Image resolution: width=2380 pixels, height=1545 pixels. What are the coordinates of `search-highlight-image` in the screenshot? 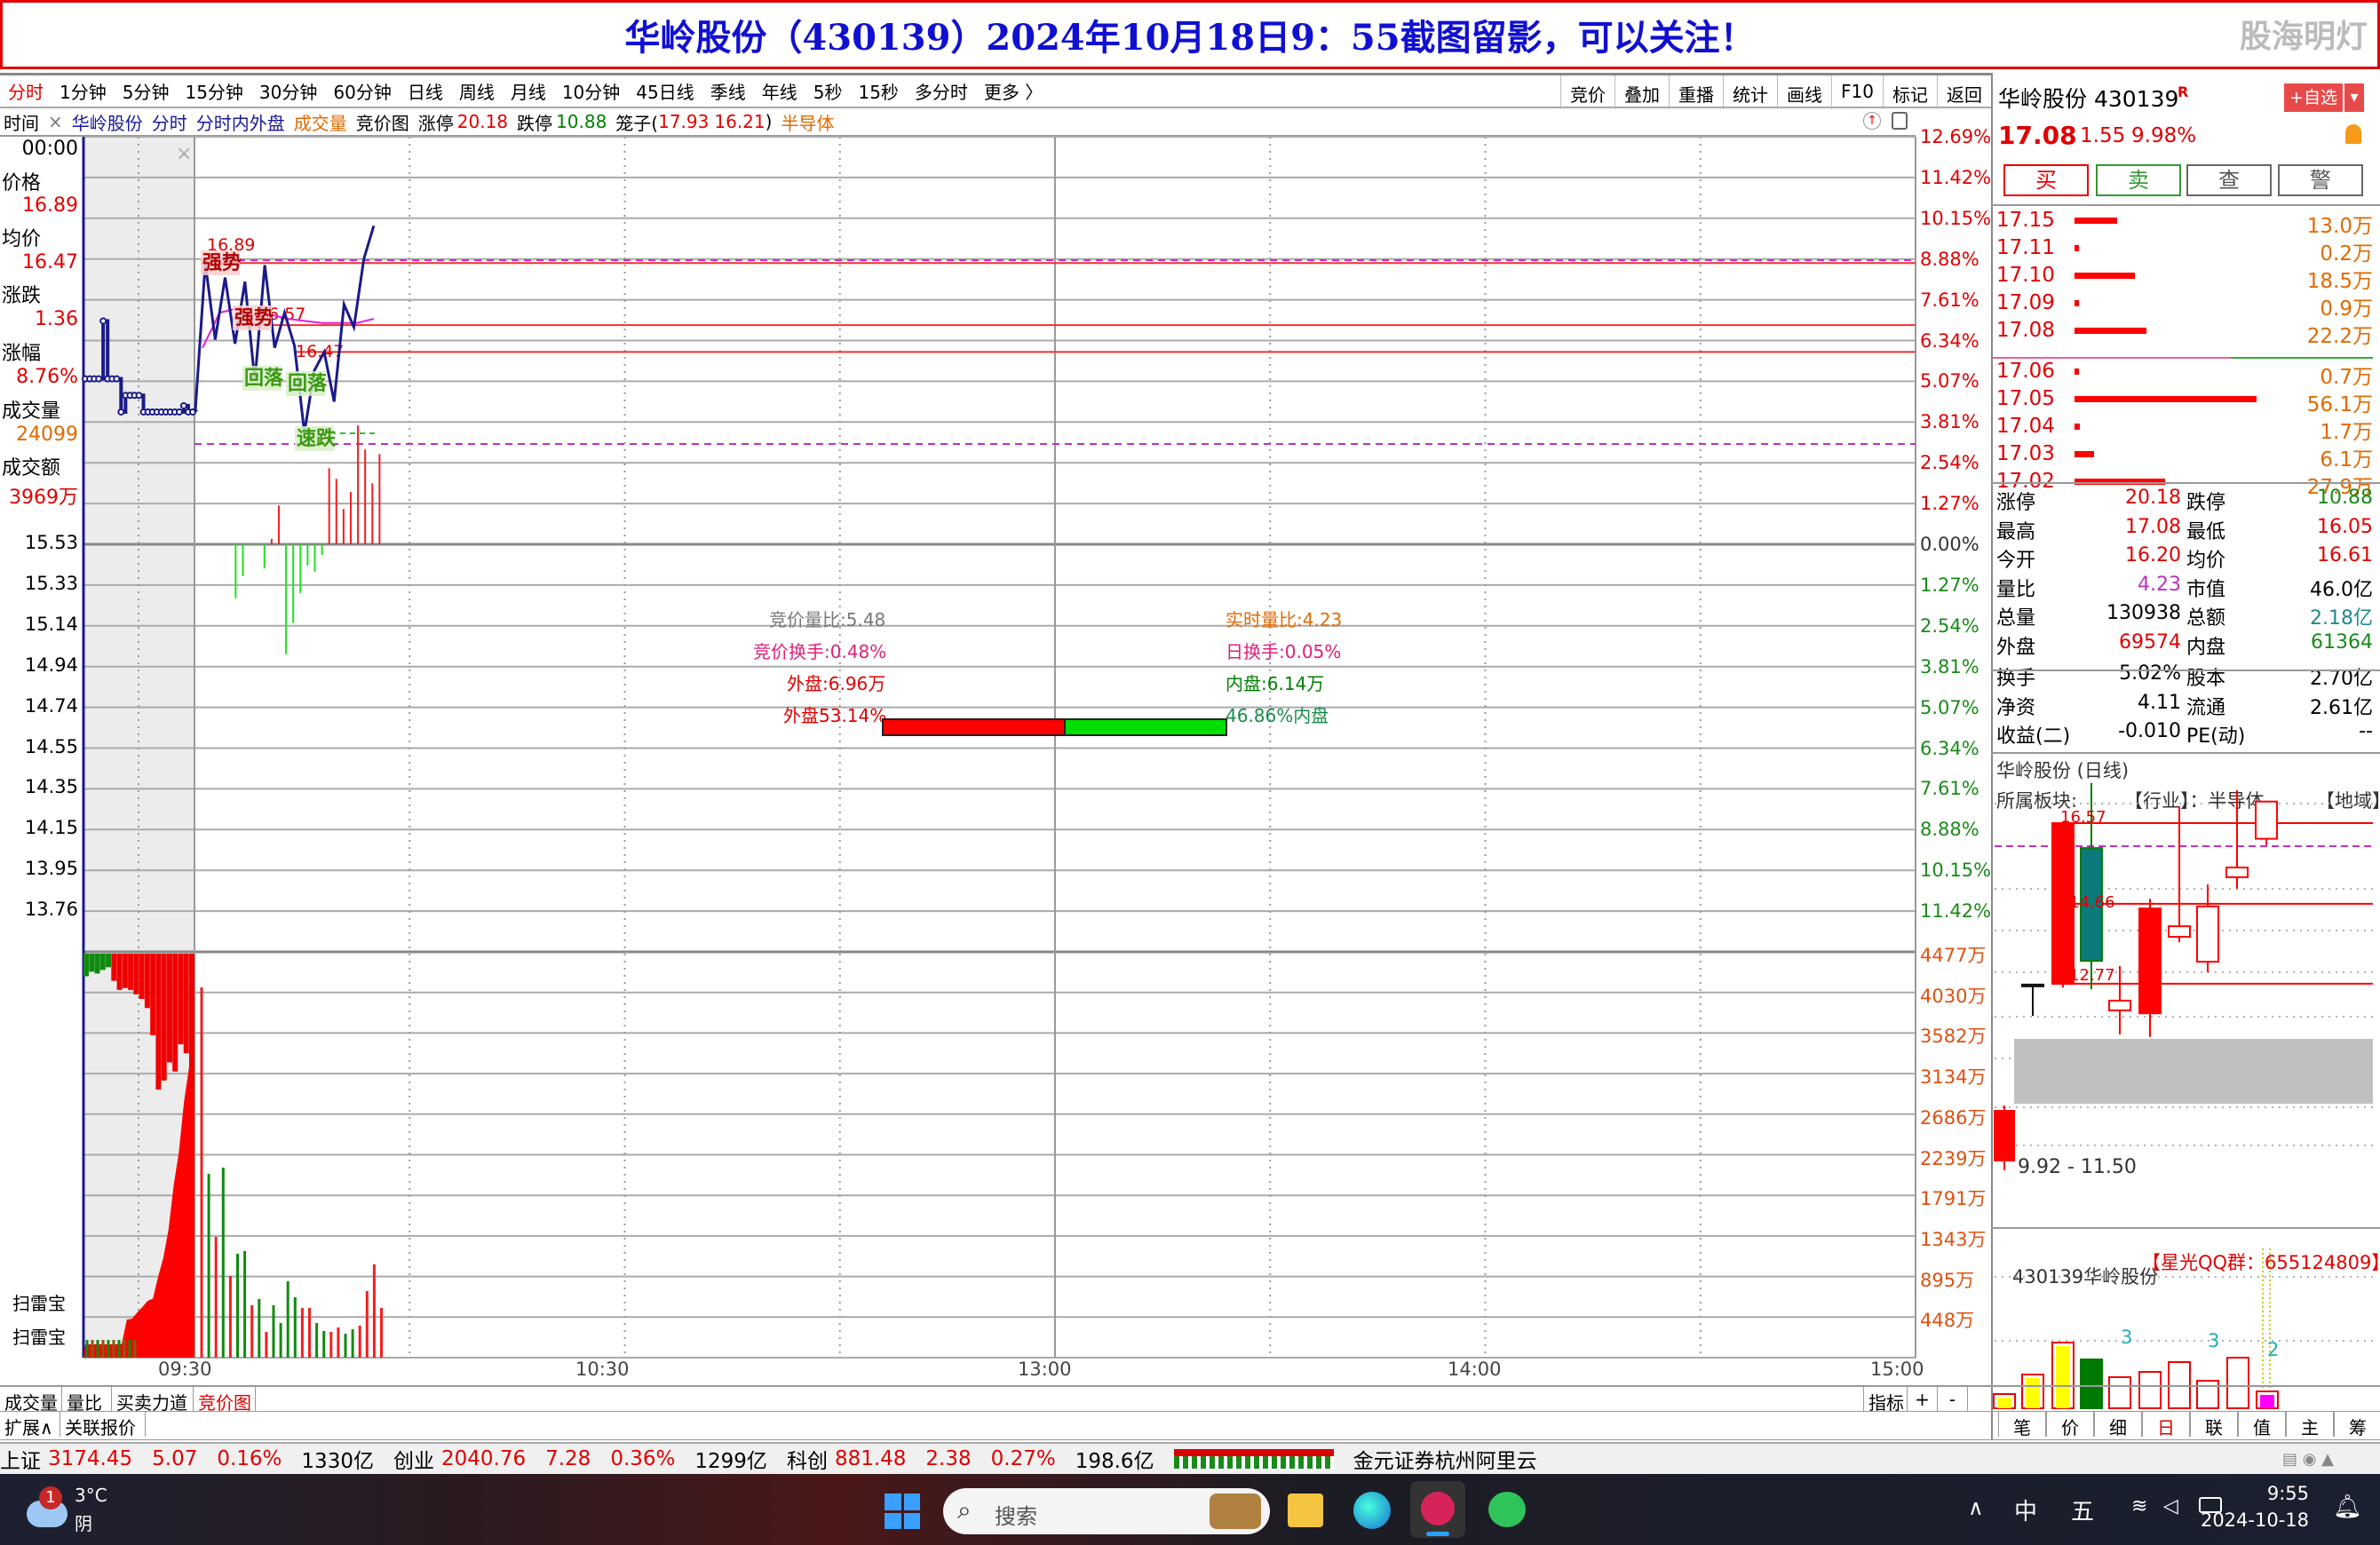 It's located at (1235, 1511).